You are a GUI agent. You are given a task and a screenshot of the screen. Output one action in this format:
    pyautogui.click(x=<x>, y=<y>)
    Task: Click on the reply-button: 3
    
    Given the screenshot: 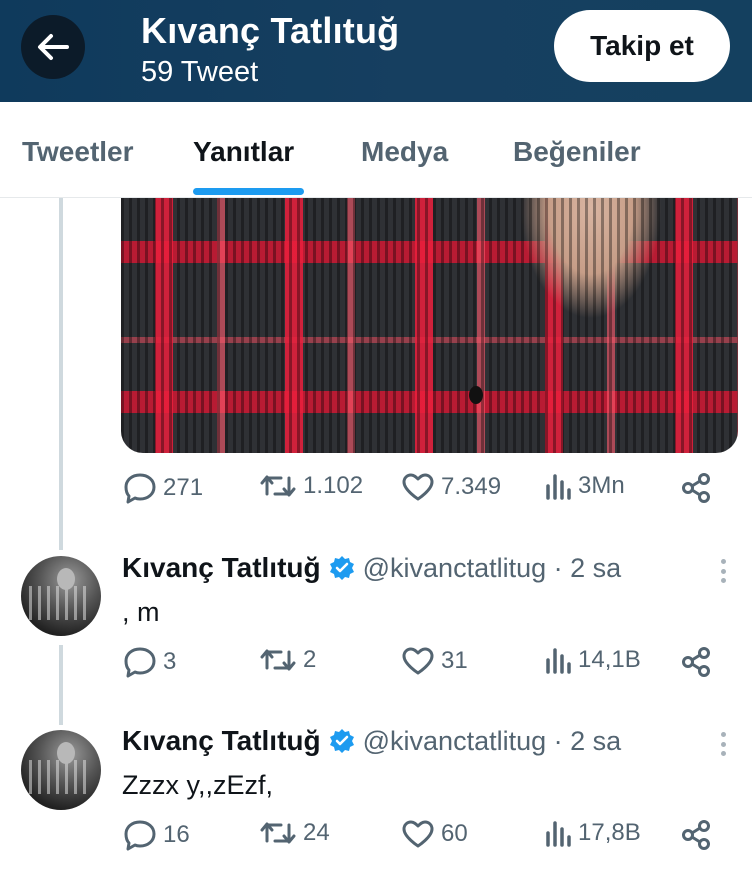 What is the action you would take?
    pyautogui.click(x=149, y=662)
    